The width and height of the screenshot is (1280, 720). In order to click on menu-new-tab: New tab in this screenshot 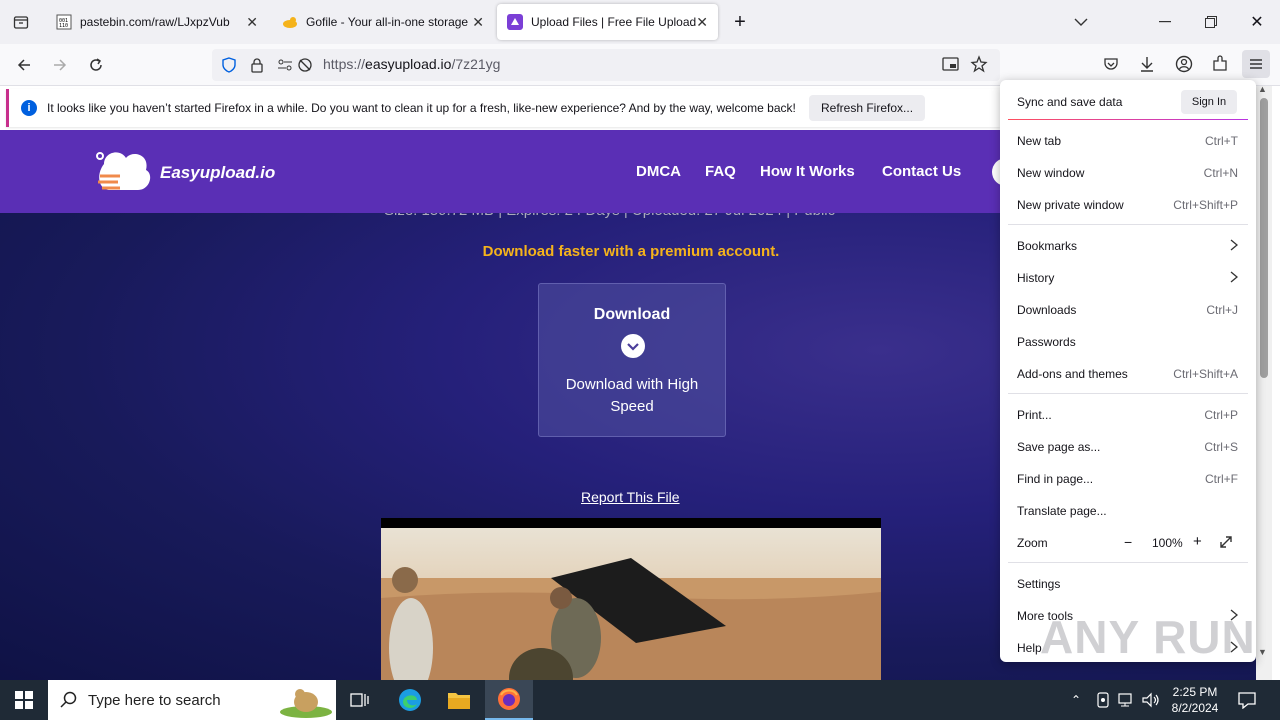, I will do `click(1039, 141)`.